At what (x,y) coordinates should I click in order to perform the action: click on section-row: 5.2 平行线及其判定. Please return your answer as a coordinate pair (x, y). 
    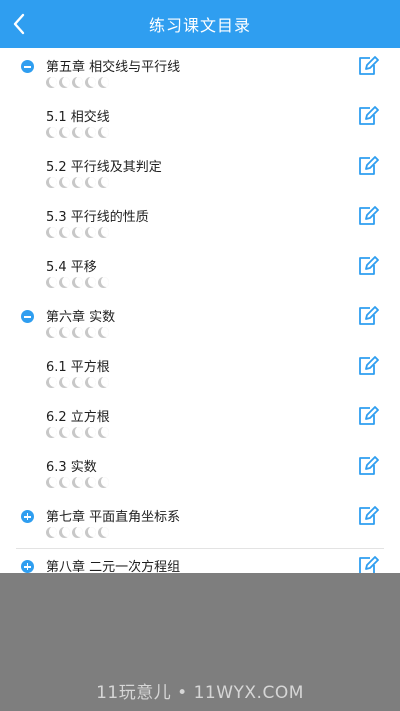
    Looking at the image, I should click on (200, 173).